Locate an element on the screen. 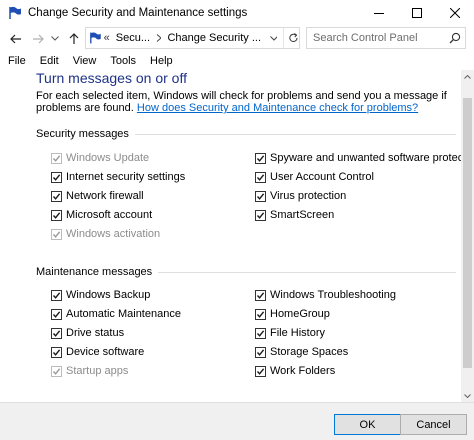 This screenshot has width=474, height=440. checkbox-label: Network firewall is located at coordinates (105, 196).